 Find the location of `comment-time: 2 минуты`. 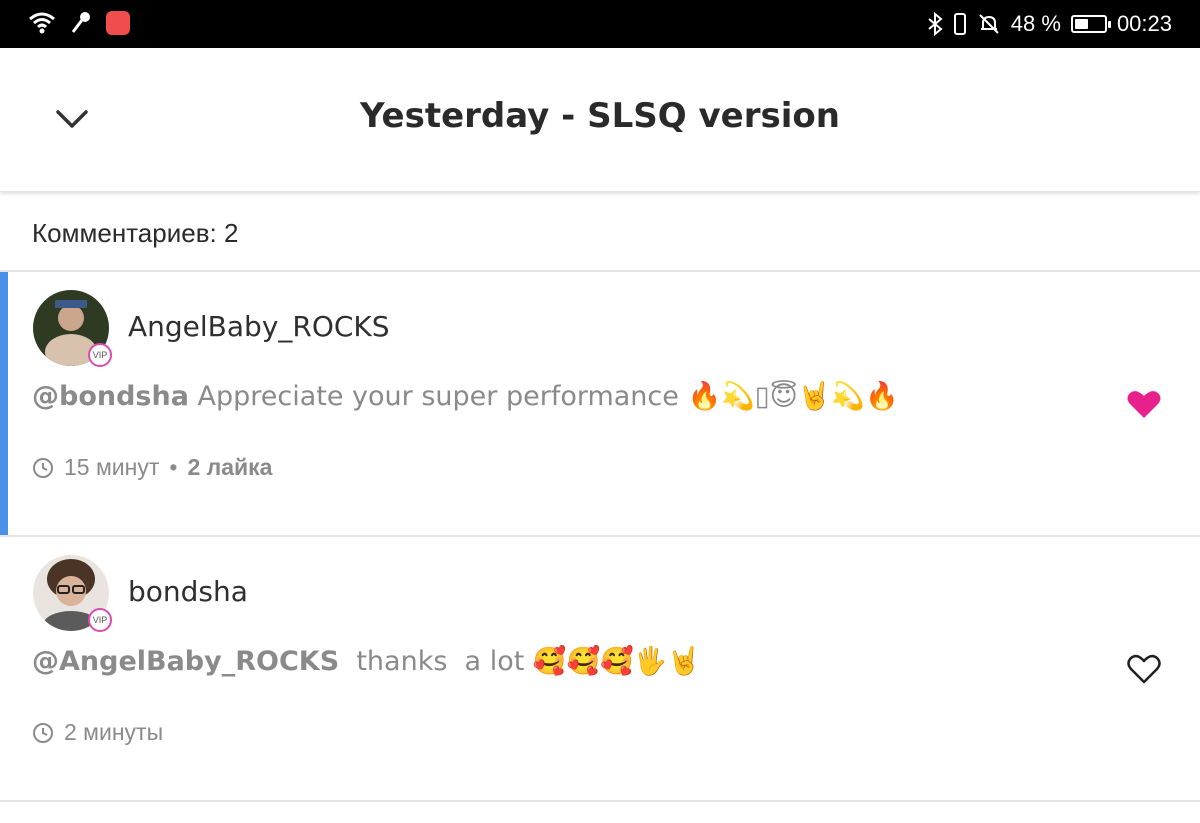

comment-time: 2 минуты is located at coordinates (114, 732).